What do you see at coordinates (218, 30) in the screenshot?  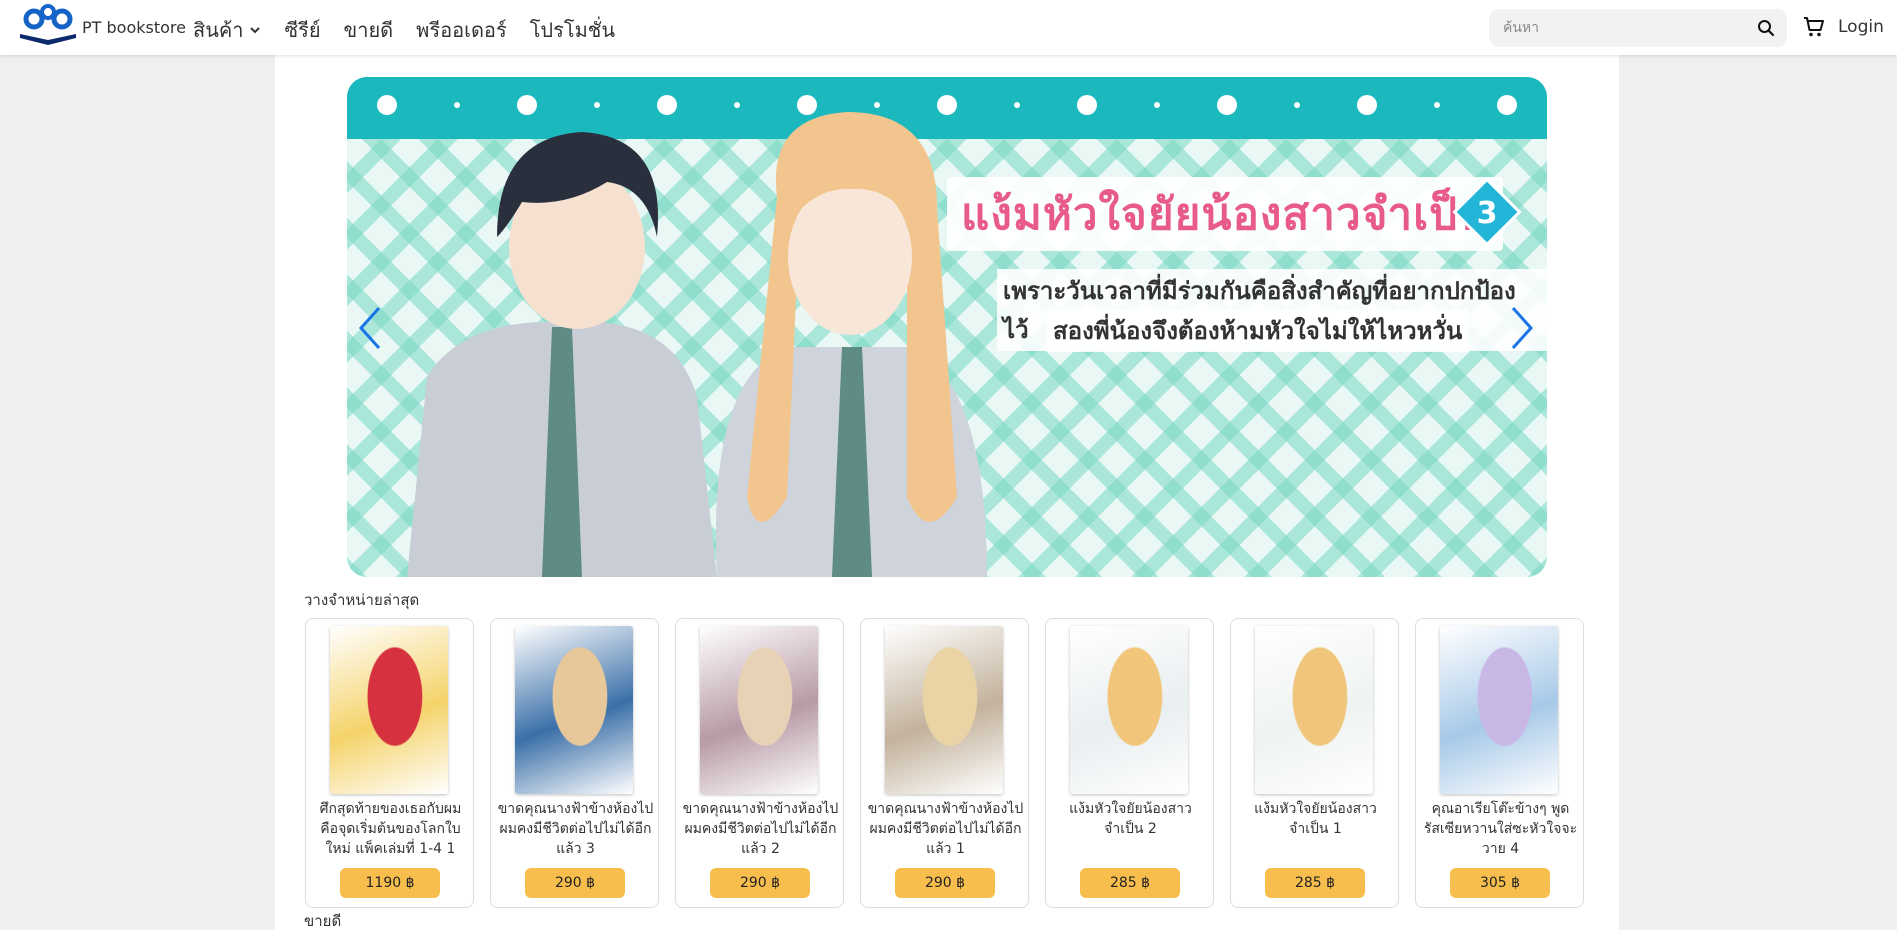 I see `nav-products-label: สินค้า` at bounding box center [218, 30].